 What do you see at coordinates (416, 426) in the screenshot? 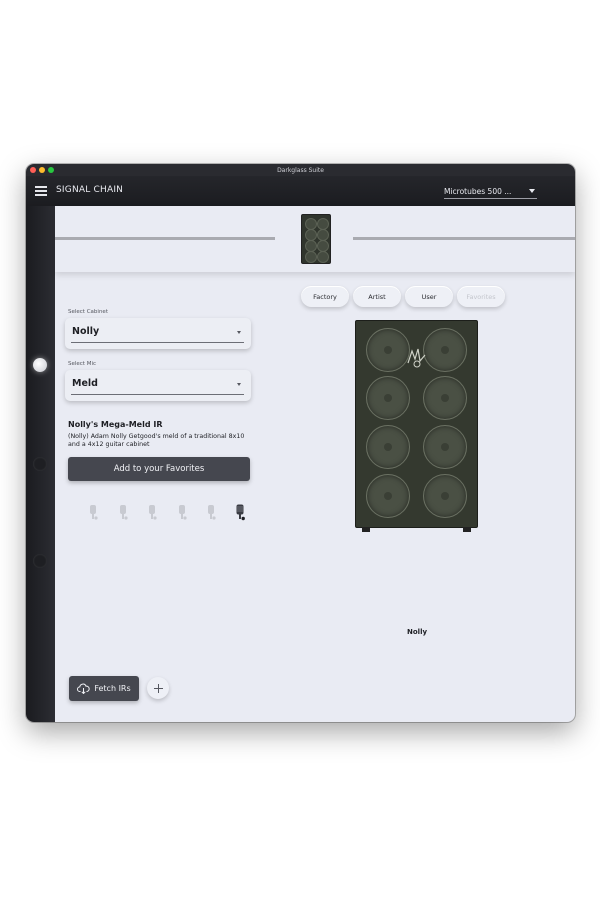
I see `cabinet-image` at bounding box center [416, 426].